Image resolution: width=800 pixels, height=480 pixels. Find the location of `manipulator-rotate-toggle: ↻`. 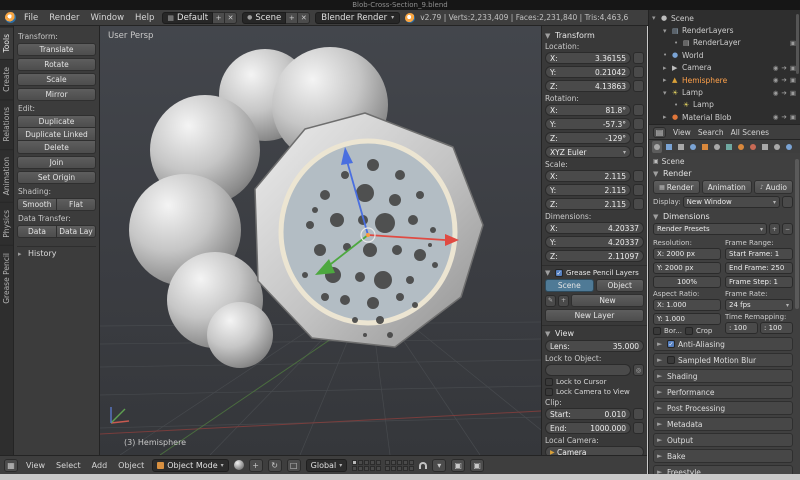

manipulator-rotate-toggle: ↻ is located at coordinates (274, 465).